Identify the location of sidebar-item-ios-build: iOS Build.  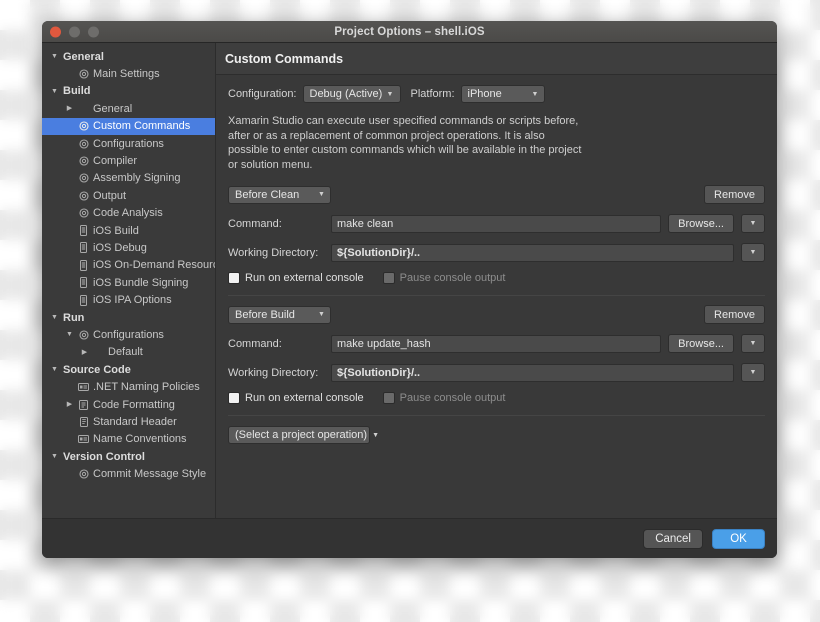
(128, 230).